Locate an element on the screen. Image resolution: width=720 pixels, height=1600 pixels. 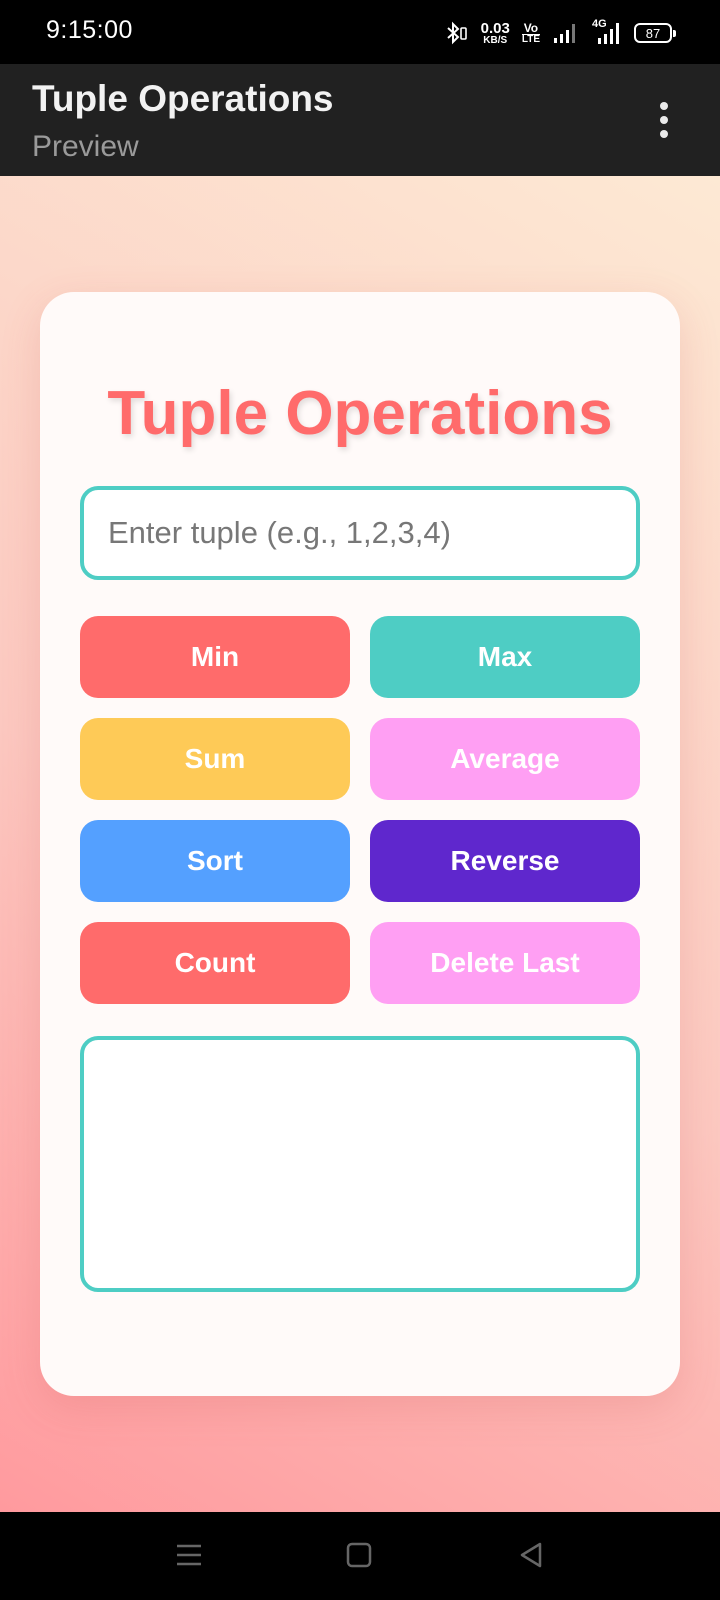
app-bar: Tuple Operations Preview is located at coordinates (360, 120).